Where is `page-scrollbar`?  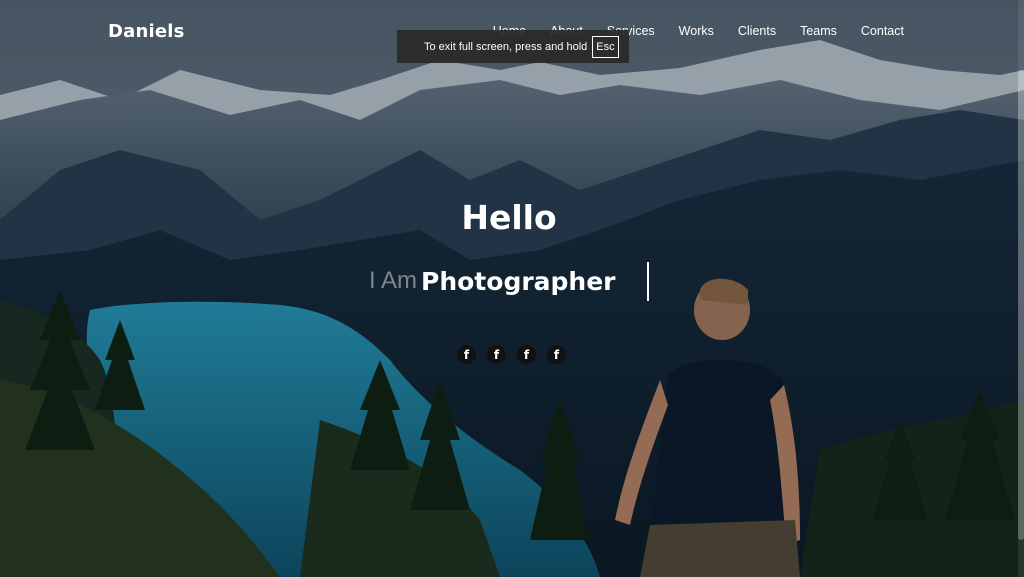
page-scrollbar is located at coordinates (1021, 288).